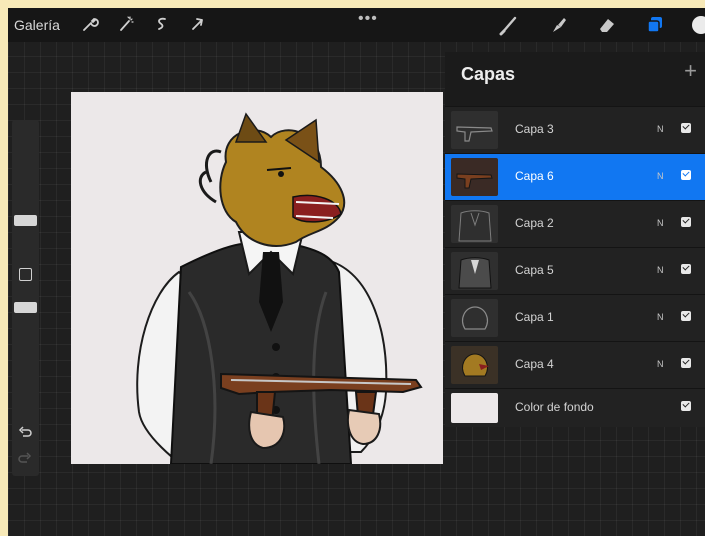  Describe the element at coordinates (368, 19) in the screenshot. I see `more-options-button: •••` at that location.